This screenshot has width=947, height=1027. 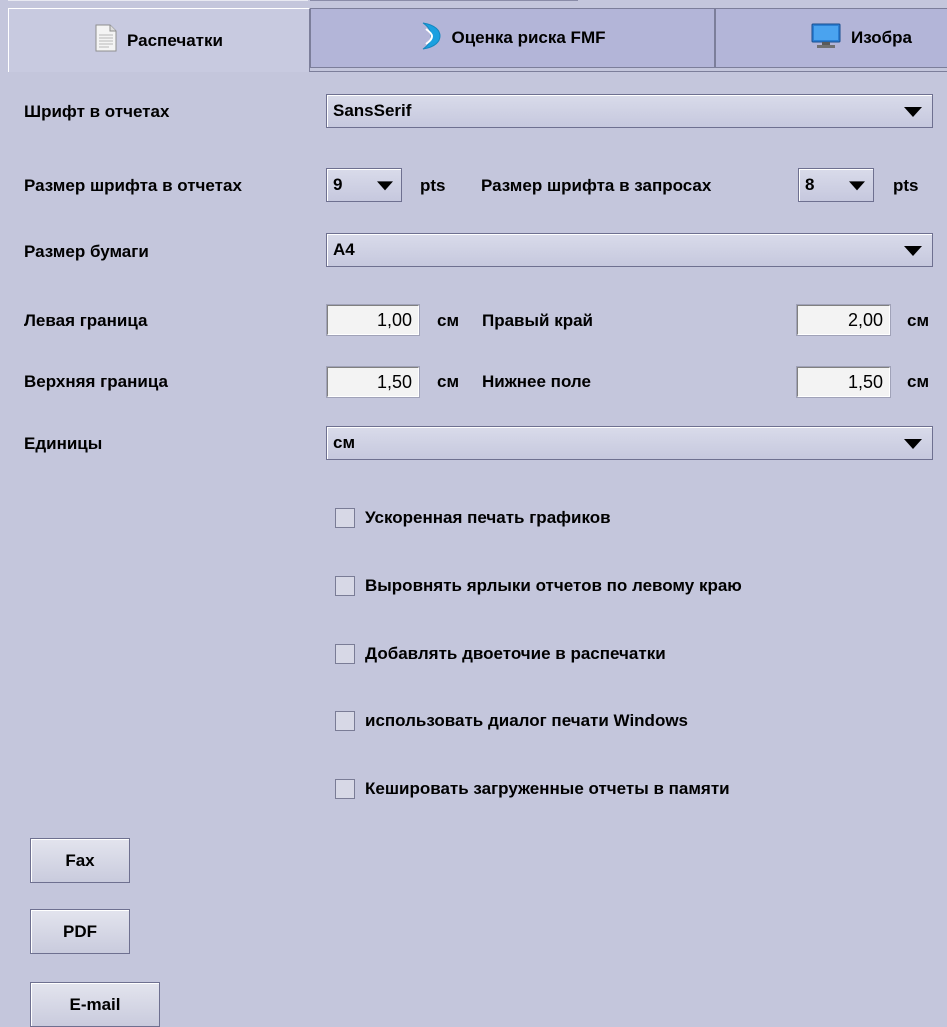 I want to click on query-font-size-label: Размер шрифта в запросах, so click(x=596, y=185).